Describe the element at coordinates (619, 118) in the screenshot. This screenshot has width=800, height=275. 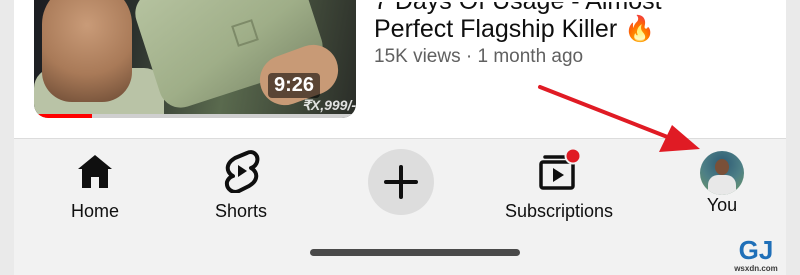
I see `annotation-arrow` at that location.